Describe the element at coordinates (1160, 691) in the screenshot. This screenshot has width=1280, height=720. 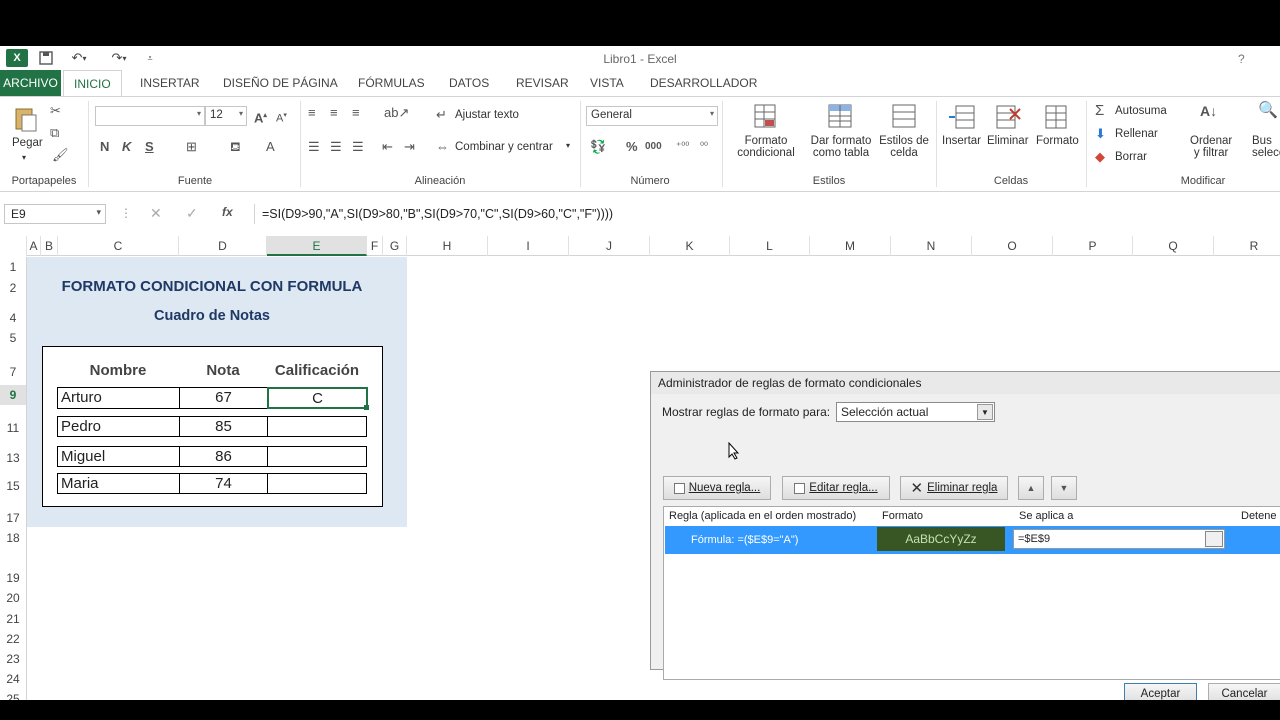
I see `accept-button: Aceptar` at that location.